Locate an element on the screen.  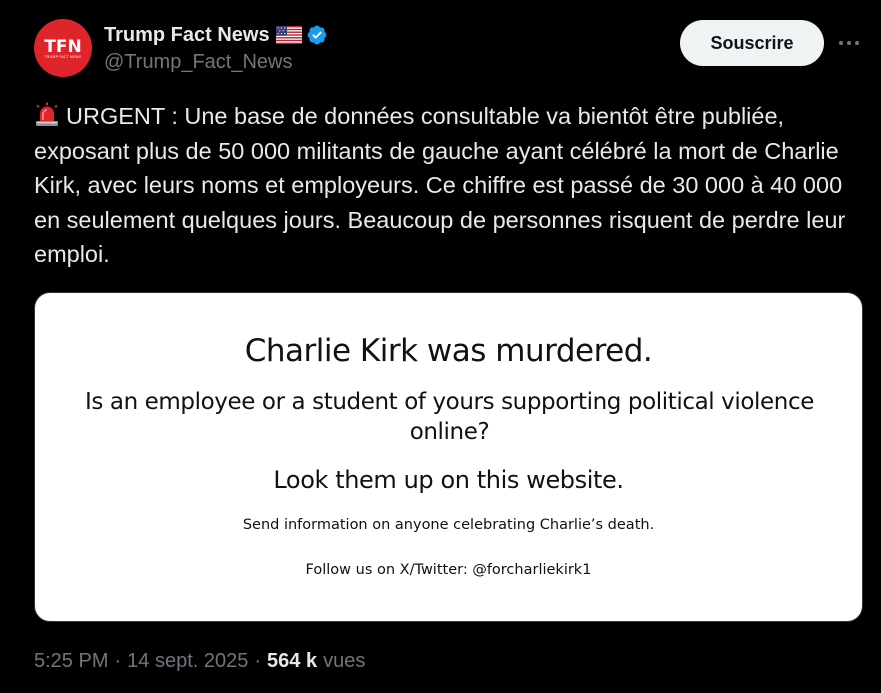
media-lookup: Look them up on this website. is located at coordinates (448, 480).